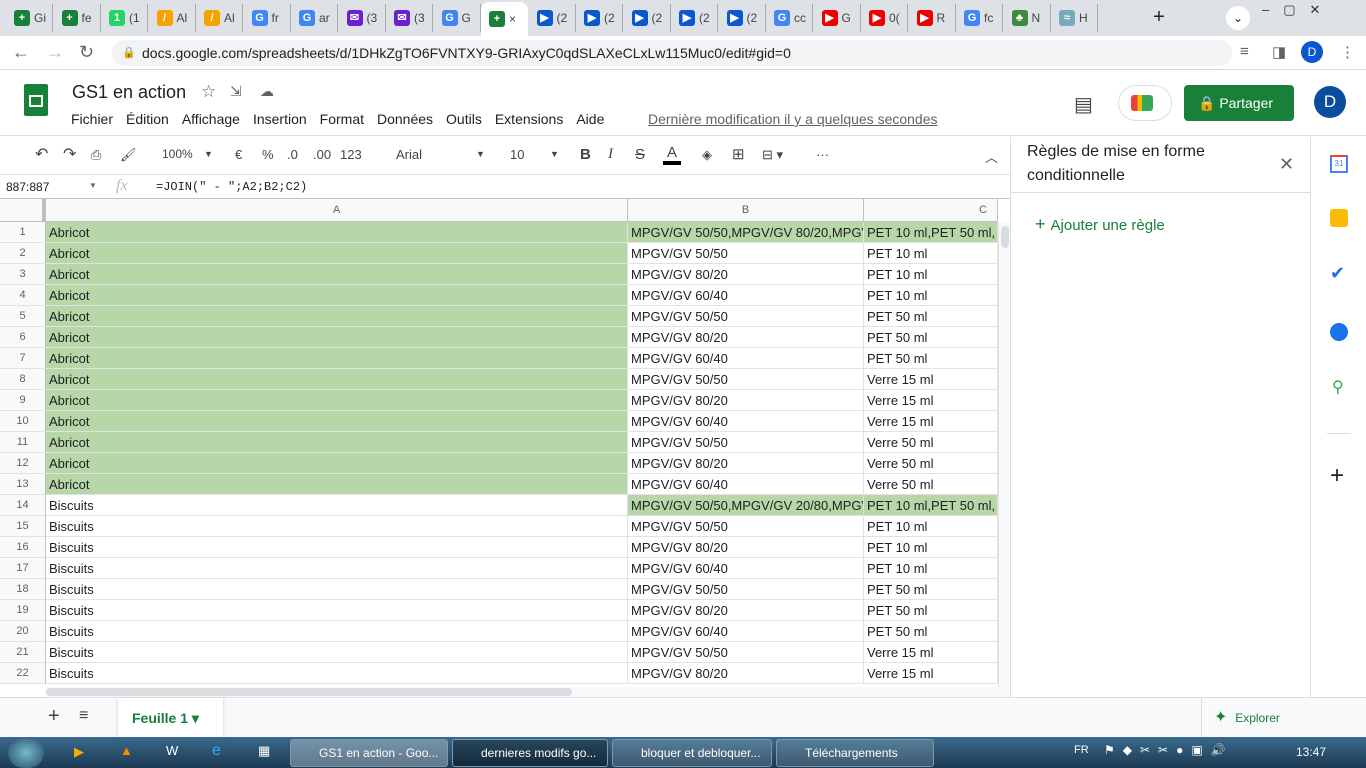 Image resolution: width=1366 pixels, height=768 pixels. What do you see at coordinates (292, 154) in the screenshot?
I see `decrease-decimal-button: .0` at bounding box center [292, 154].